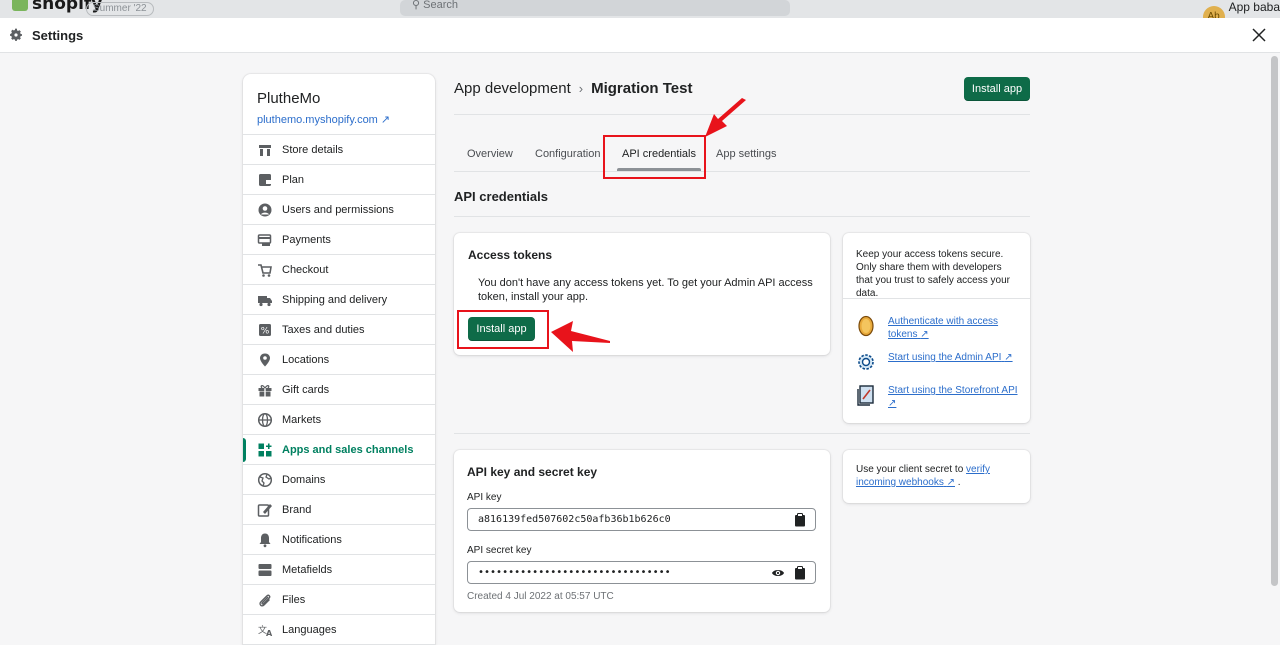 The height and width of the screenshot is (645, 1280). I want to click on plan-icon, so click(265, 179).